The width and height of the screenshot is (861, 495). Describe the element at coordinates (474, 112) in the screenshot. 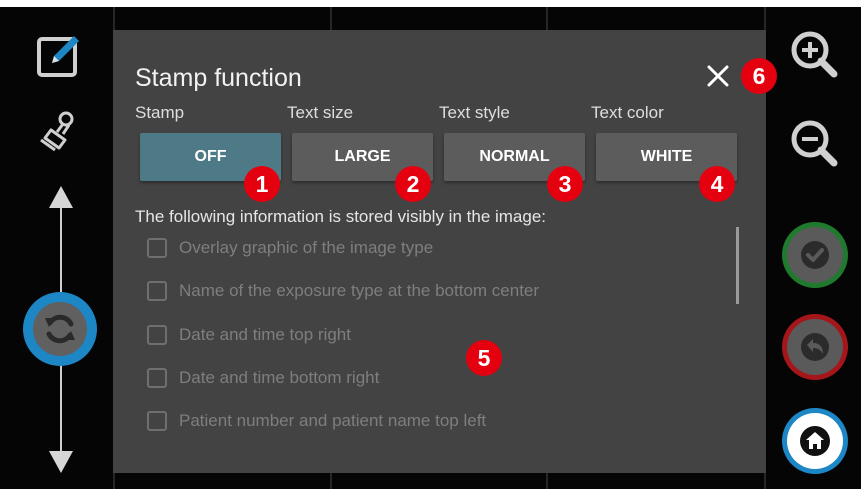

I see `text-style-header: Text style` at that location.